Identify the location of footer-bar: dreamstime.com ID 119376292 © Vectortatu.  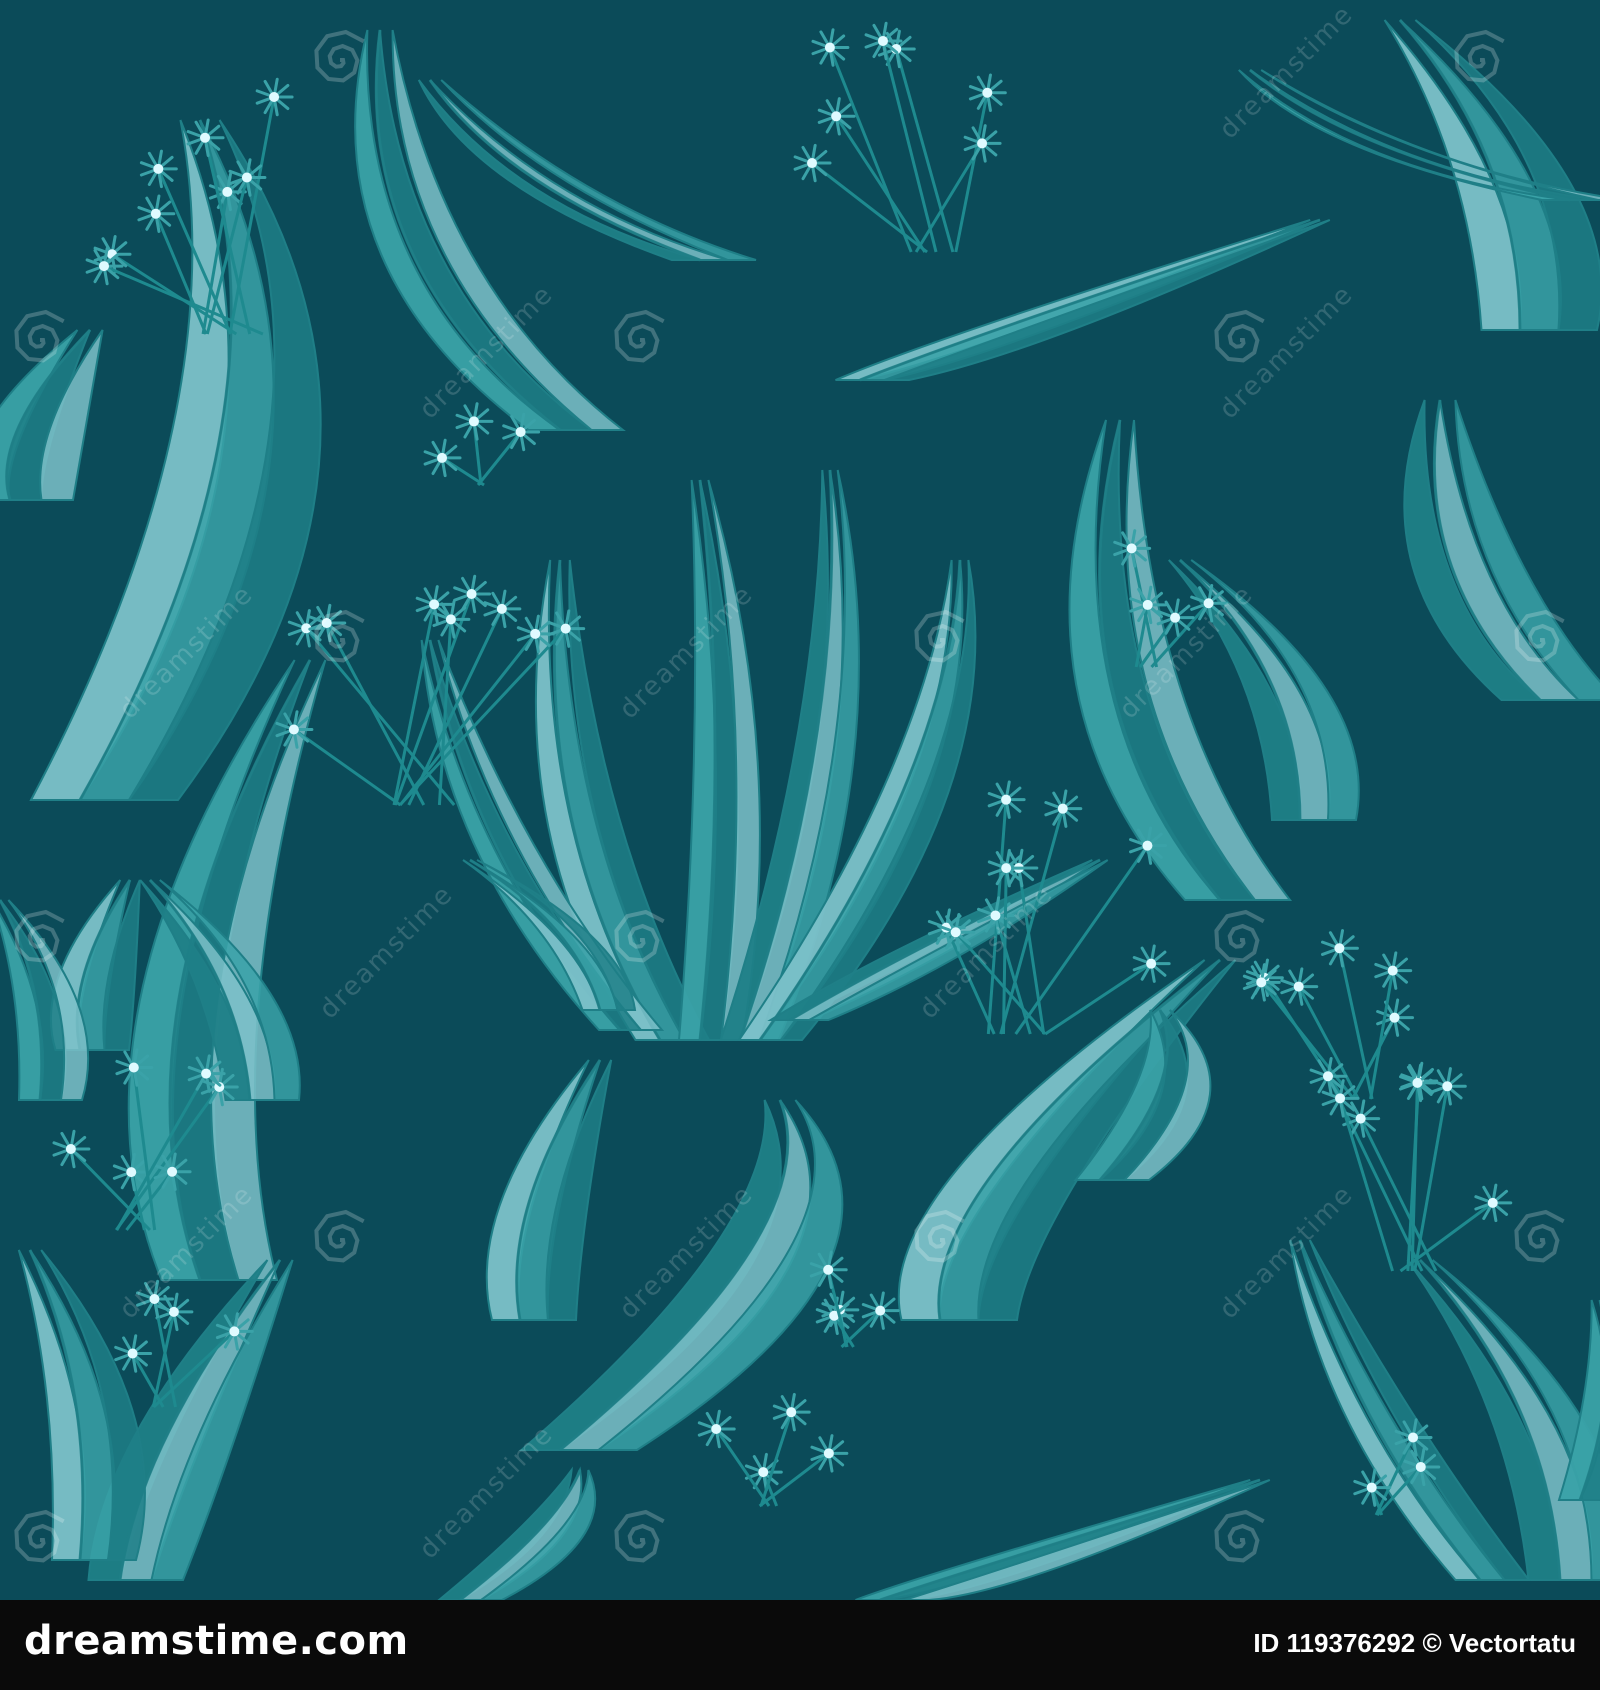
(800, 1645).